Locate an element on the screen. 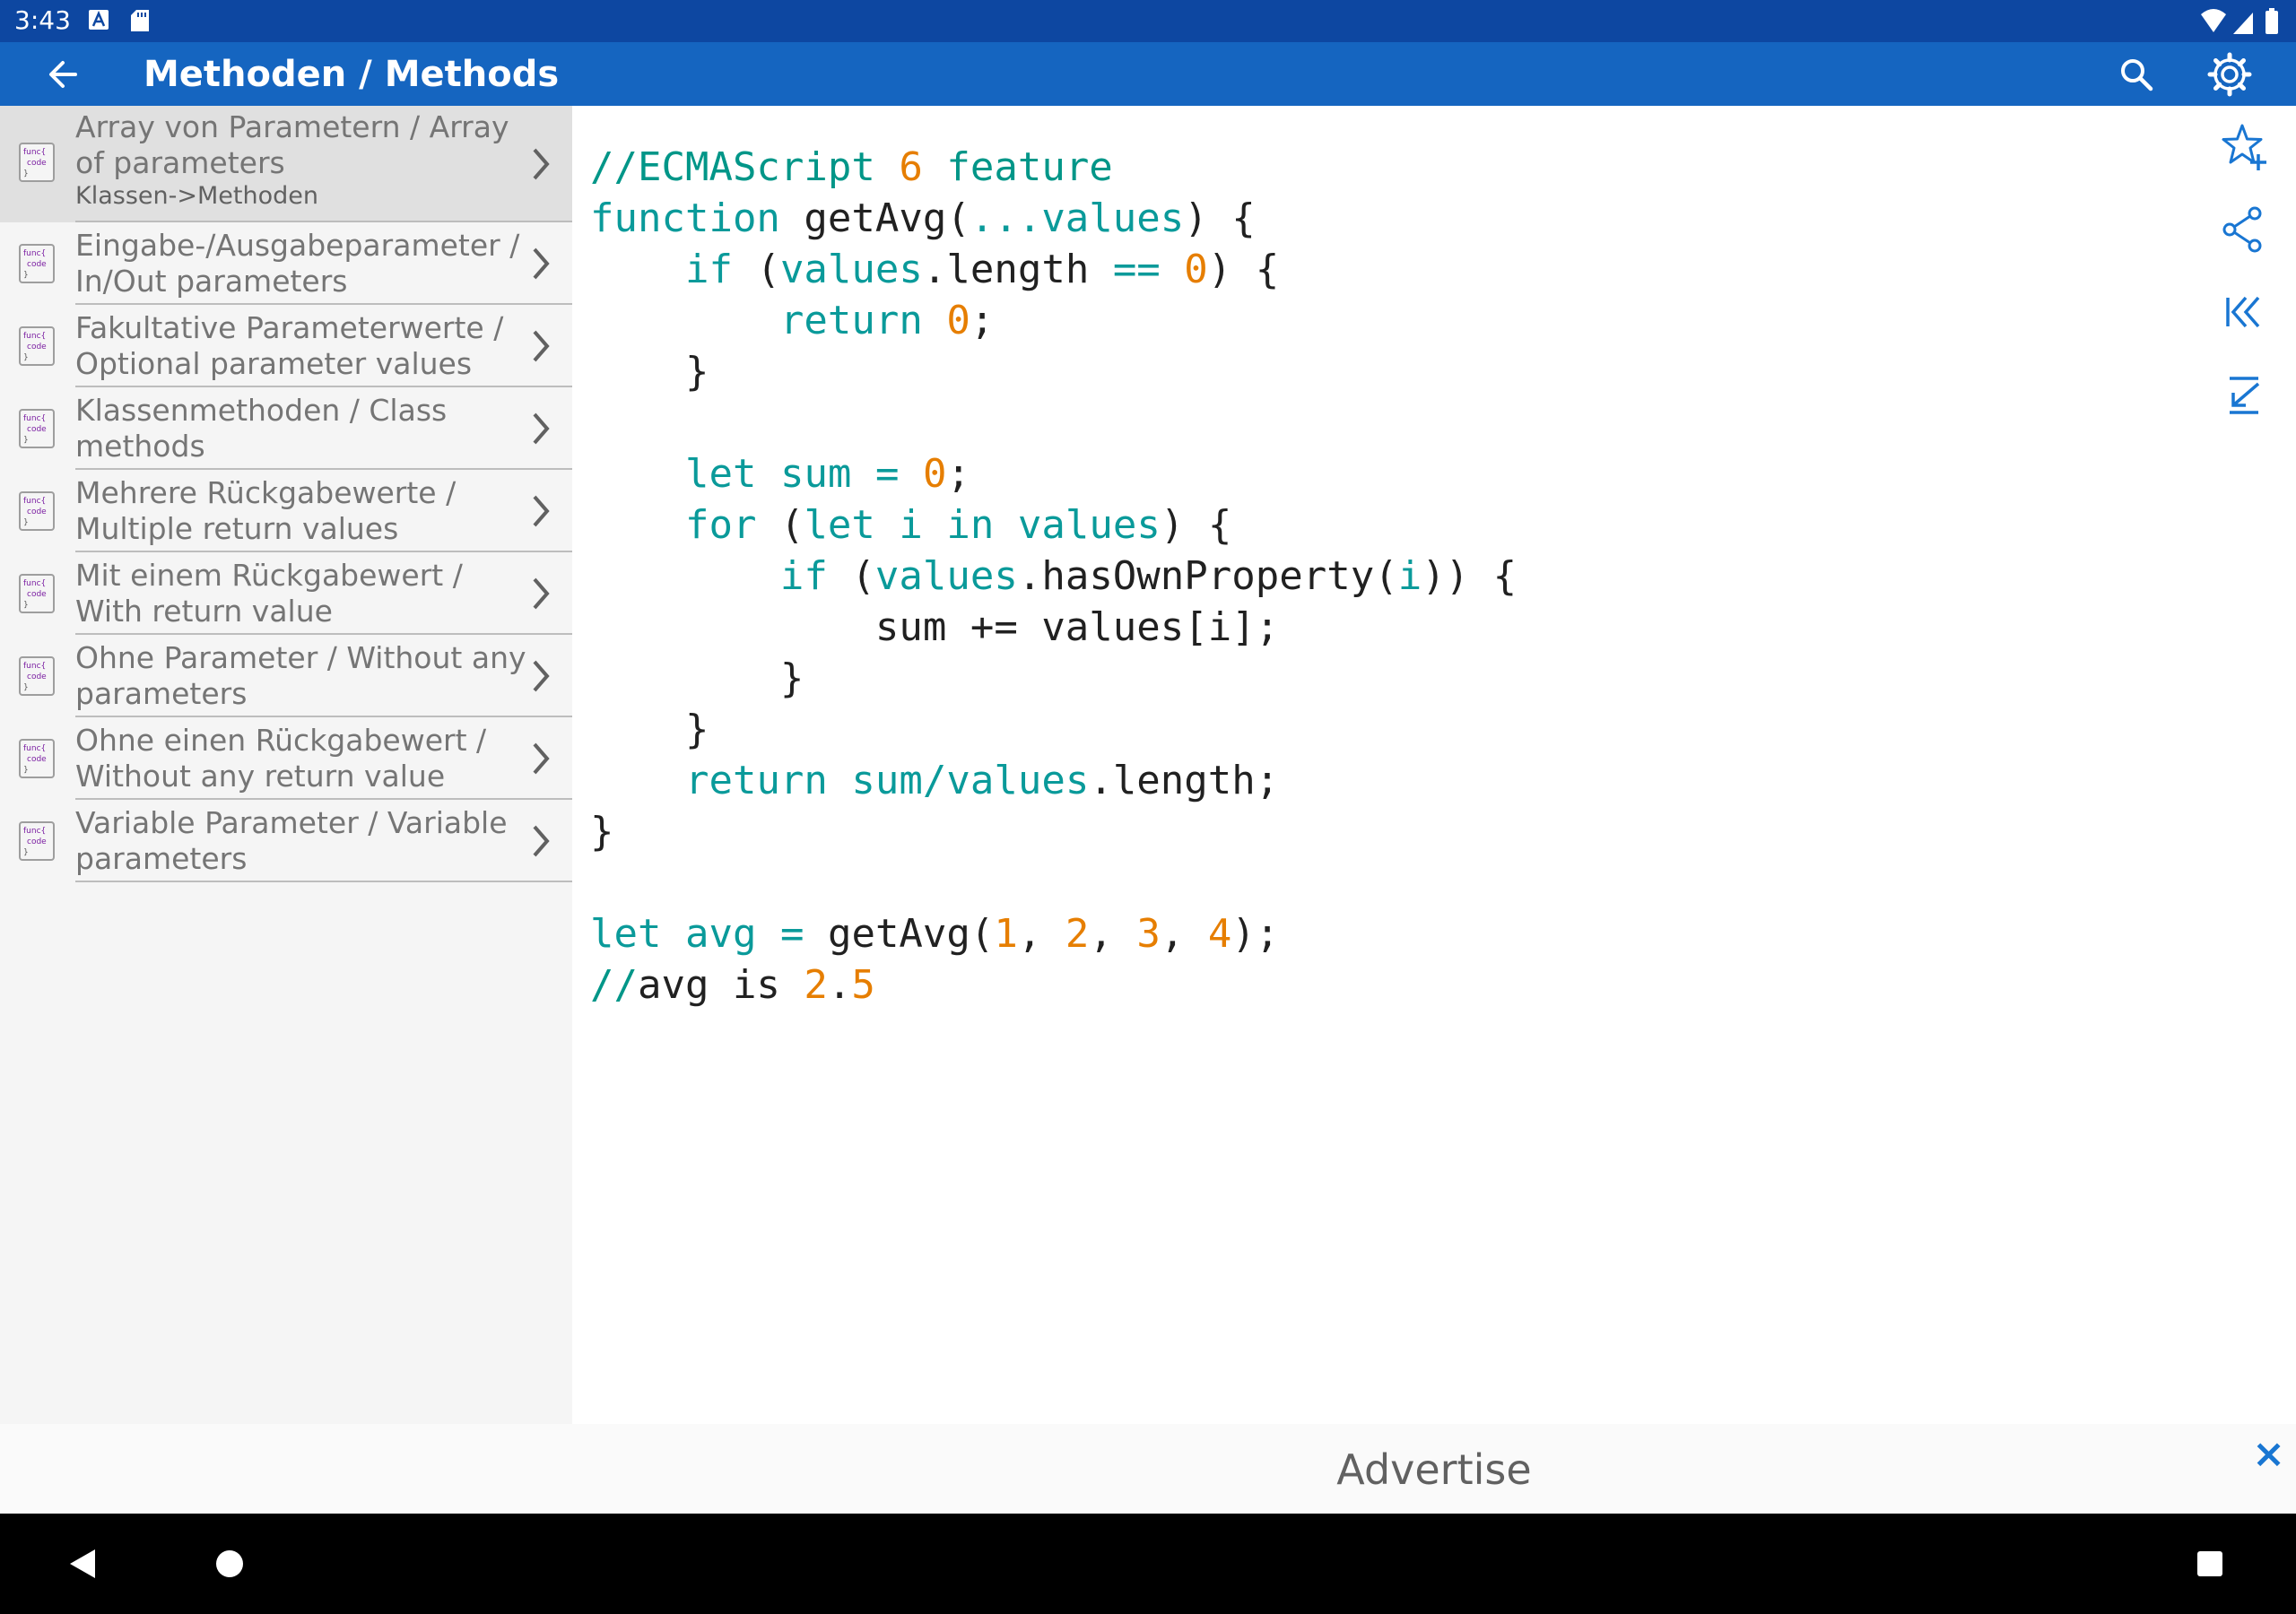  code-token: getAvg( is located at coordinates (874, 218).